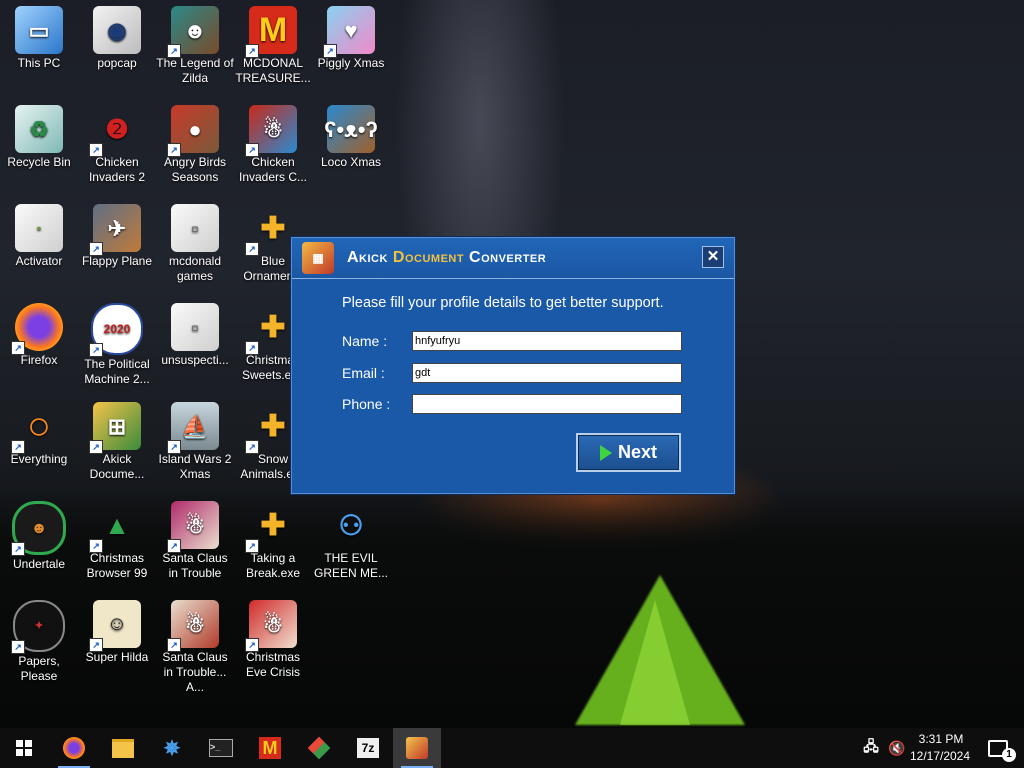 This screenshot has height=768, width=1024. Describe the element at coordinates (39, 135) in the screenshot. I see `desktop-icon-recycle-bin: ♻ Recycle Bin` at that location.